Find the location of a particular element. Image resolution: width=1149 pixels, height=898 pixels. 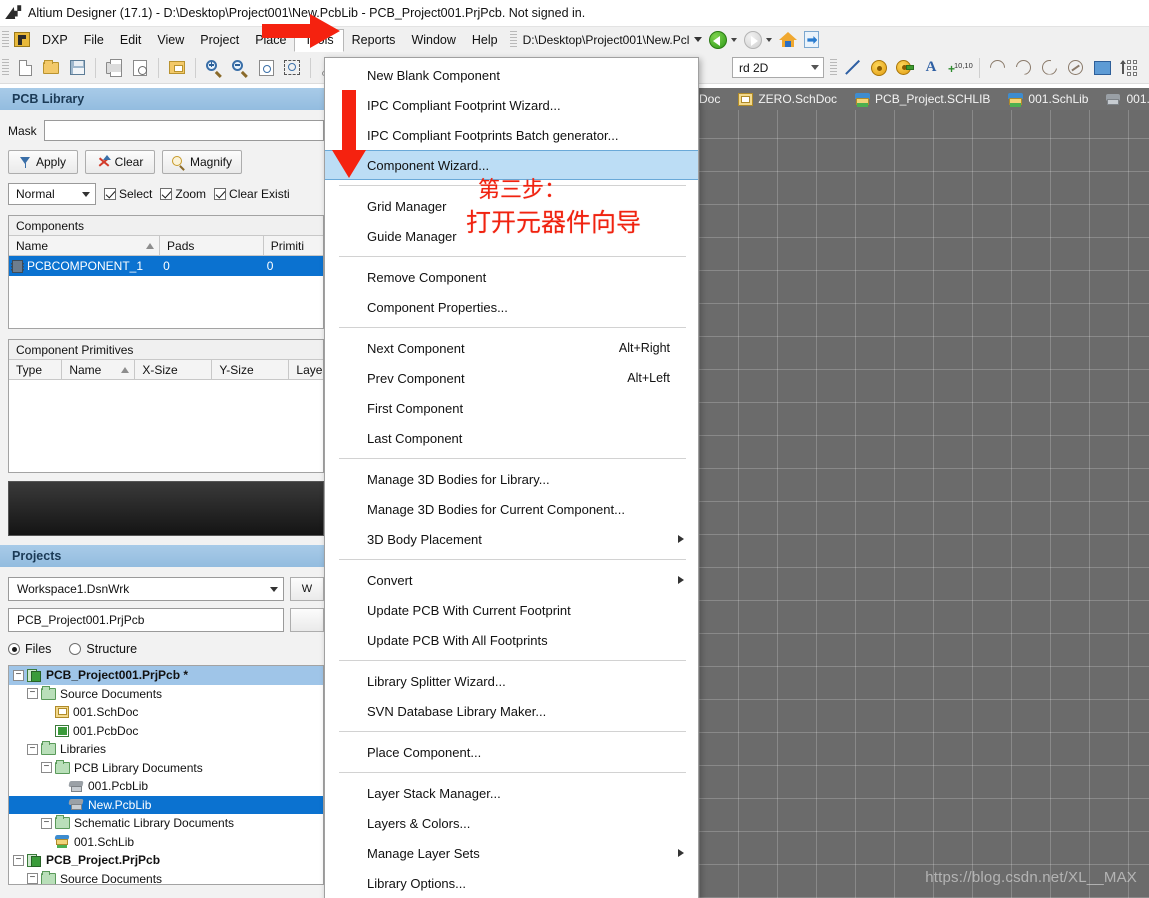

menu-item-update-pcb-with-current-footprint: Update PCB With Current Footprint is located at coordinates (511, 610).